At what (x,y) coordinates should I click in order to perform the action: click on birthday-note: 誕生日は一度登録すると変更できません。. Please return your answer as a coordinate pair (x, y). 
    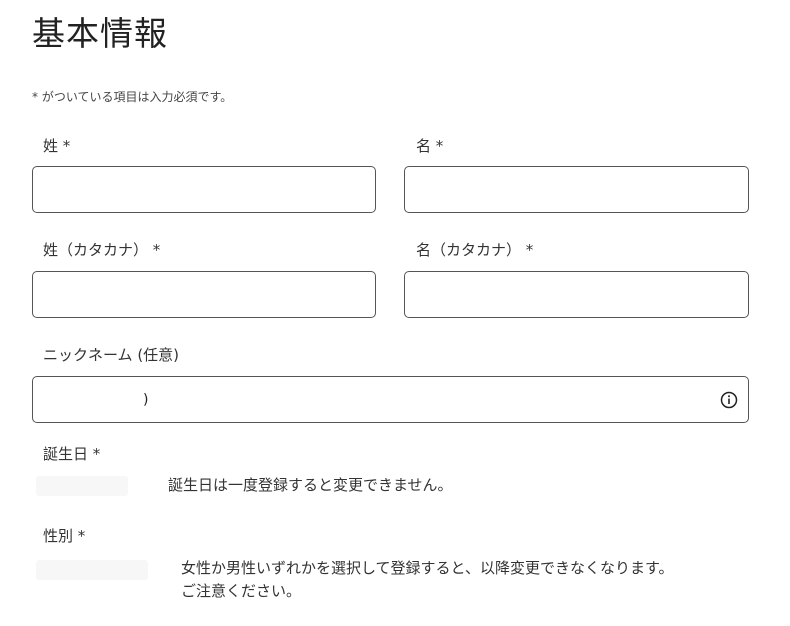
    Looking at the image, I should click on (310, 485).